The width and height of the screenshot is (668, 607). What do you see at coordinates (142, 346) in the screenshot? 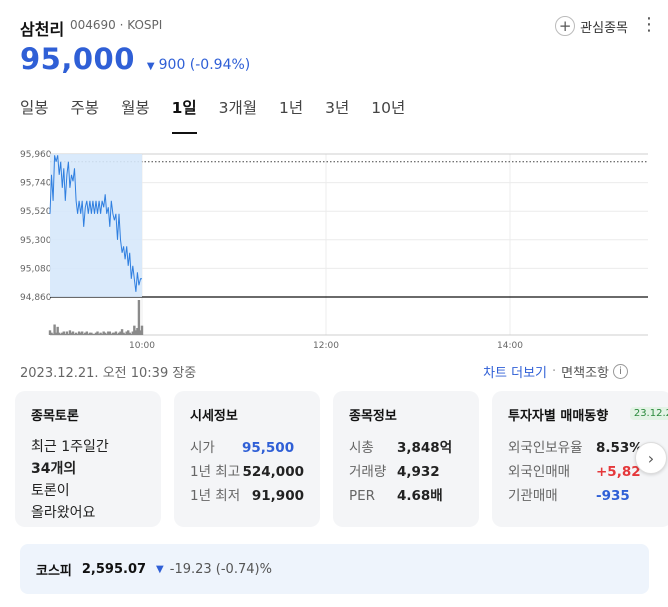
I see `x-tick-label: 10:00` at bounding box center [142, 346].